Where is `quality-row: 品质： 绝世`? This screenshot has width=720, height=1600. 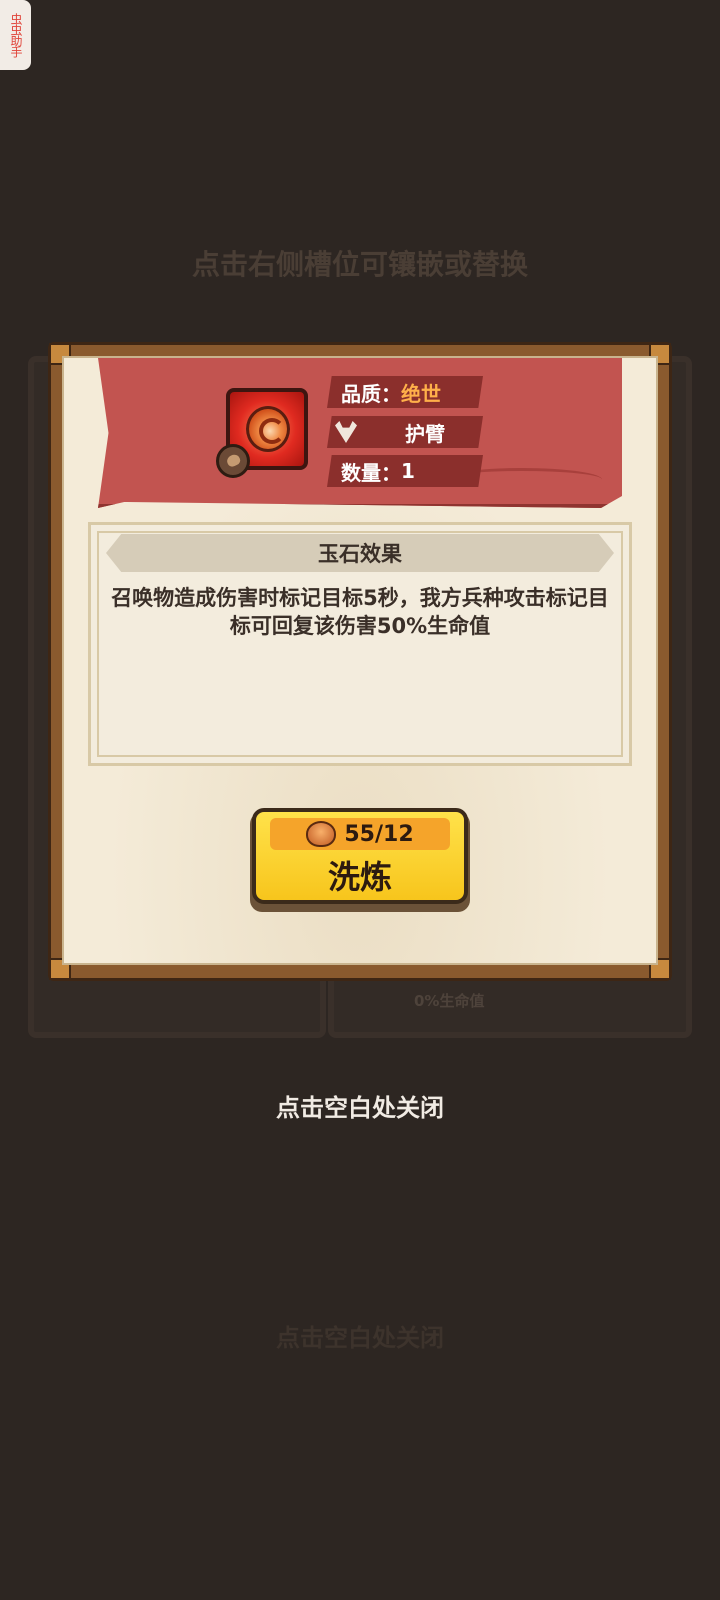
quality-row: 品质： 绝世 is located at coordinates (405, 392).